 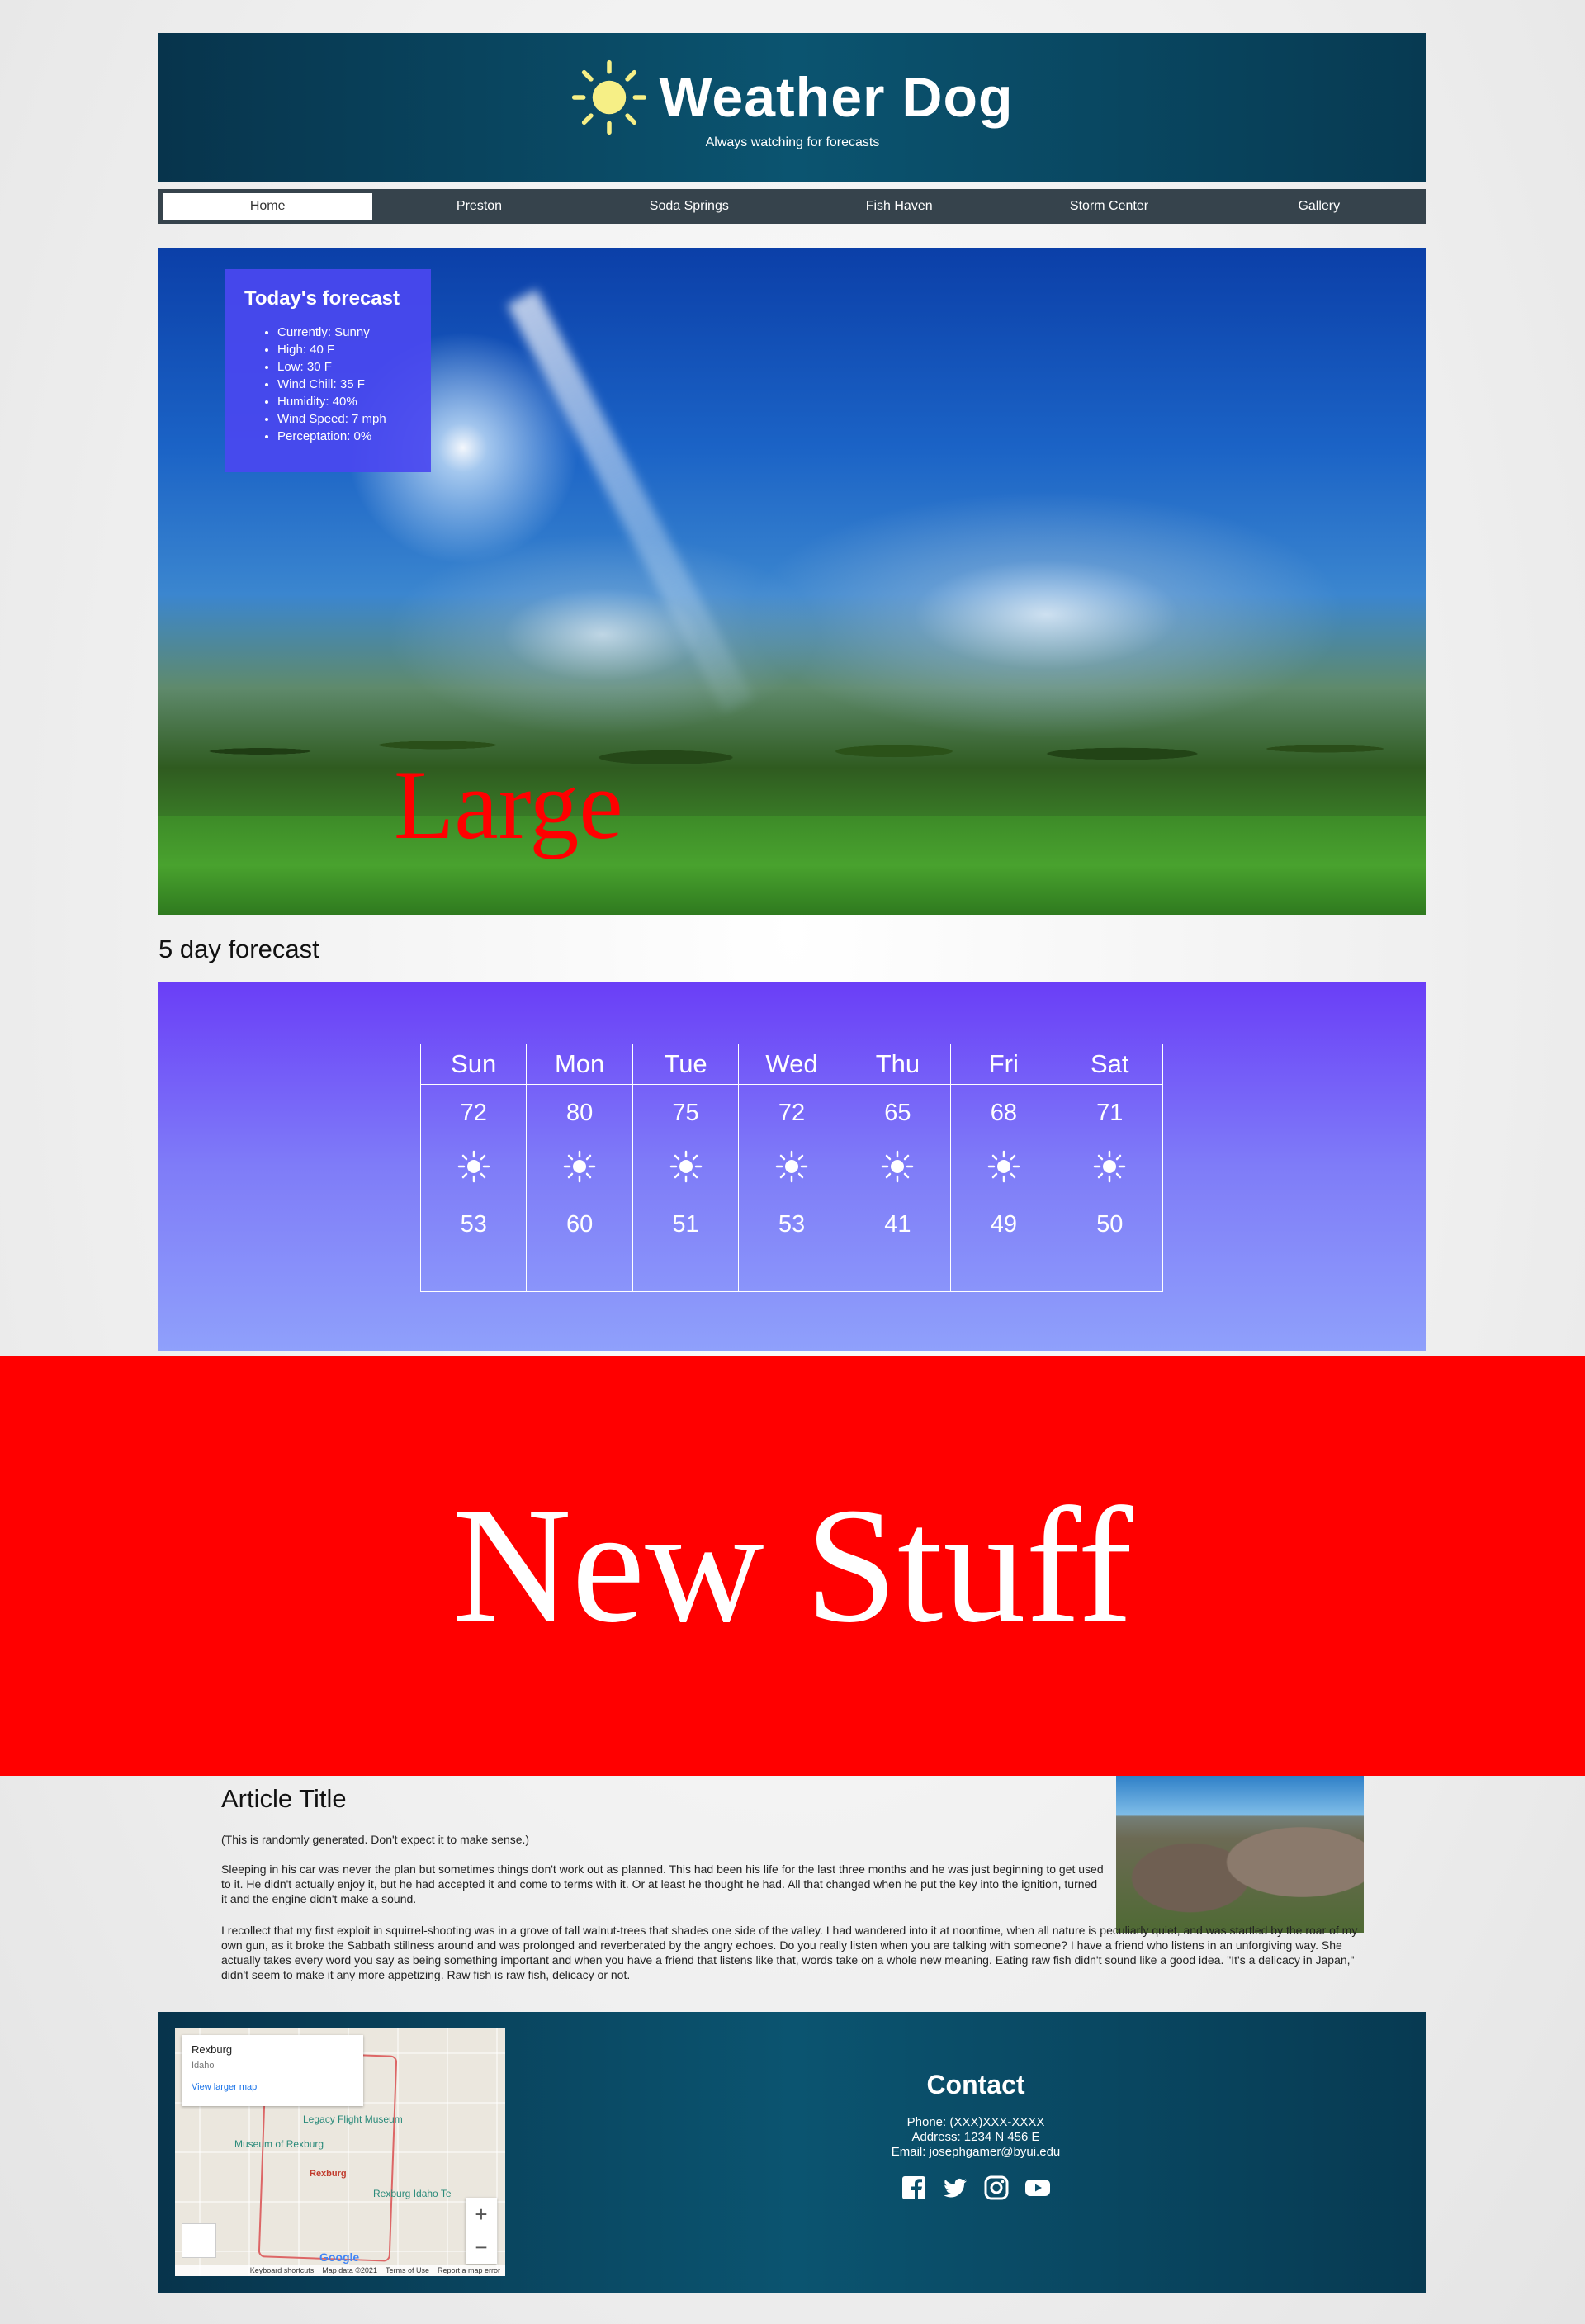 I want to click on day-header: Fri, so click(x=1004, y=1065).